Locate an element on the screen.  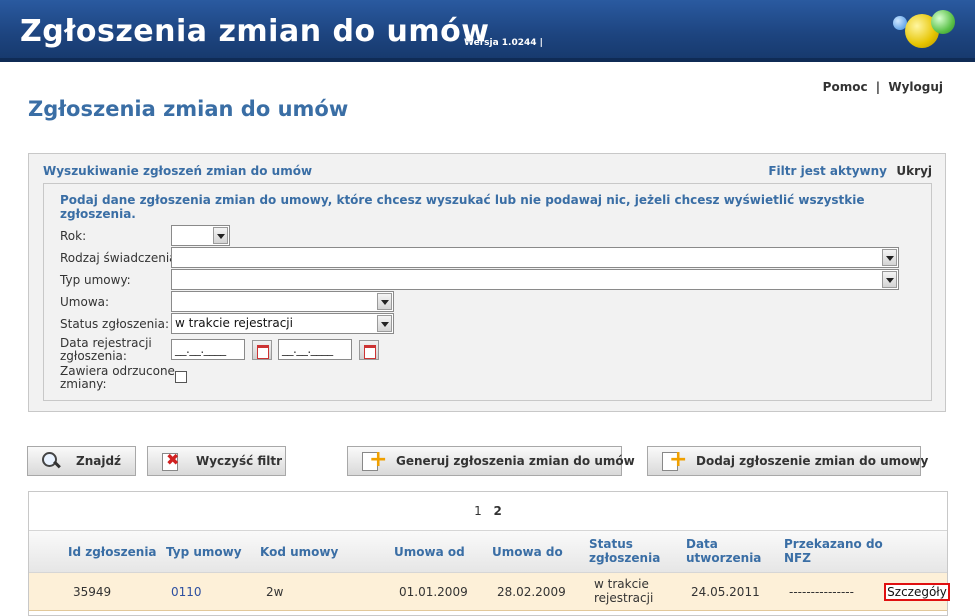
col-id: Id zgłoszenia is located at coordinates (112, 552).